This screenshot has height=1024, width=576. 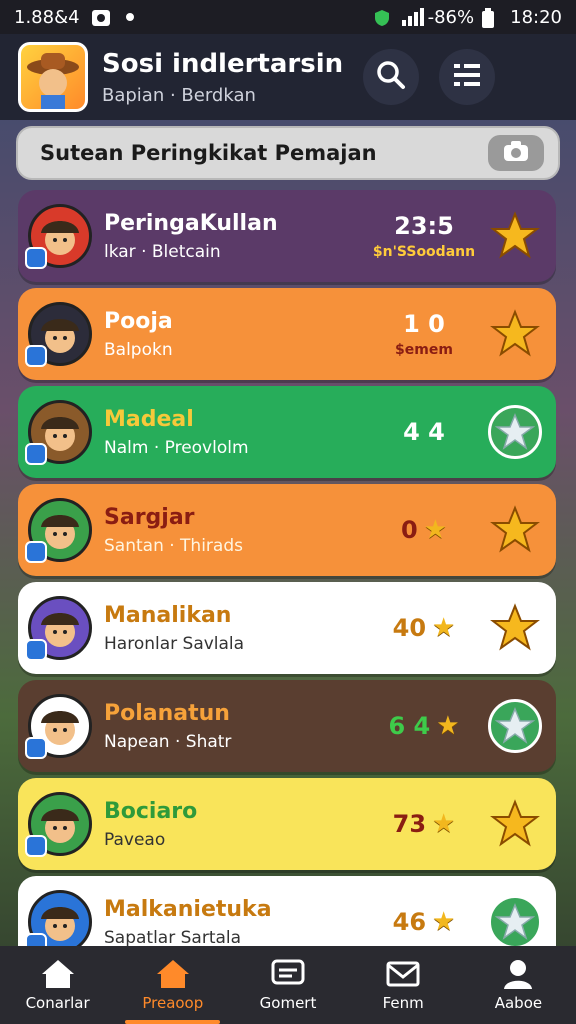 What do you see at coordinates (451, 17) in the screenshot?
I see `battery-percent: -86%` at bounding box center [451, 17].